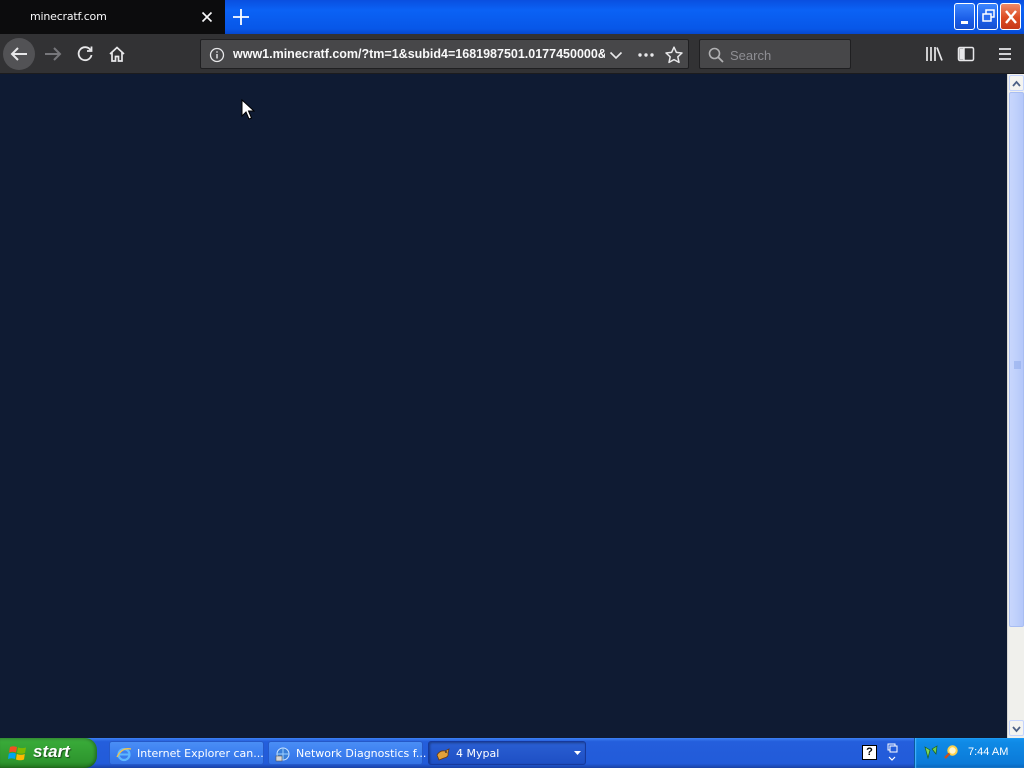  Describe the element at coordinates (964, 16) in the screenshot. I see `minimize-button` at that location.